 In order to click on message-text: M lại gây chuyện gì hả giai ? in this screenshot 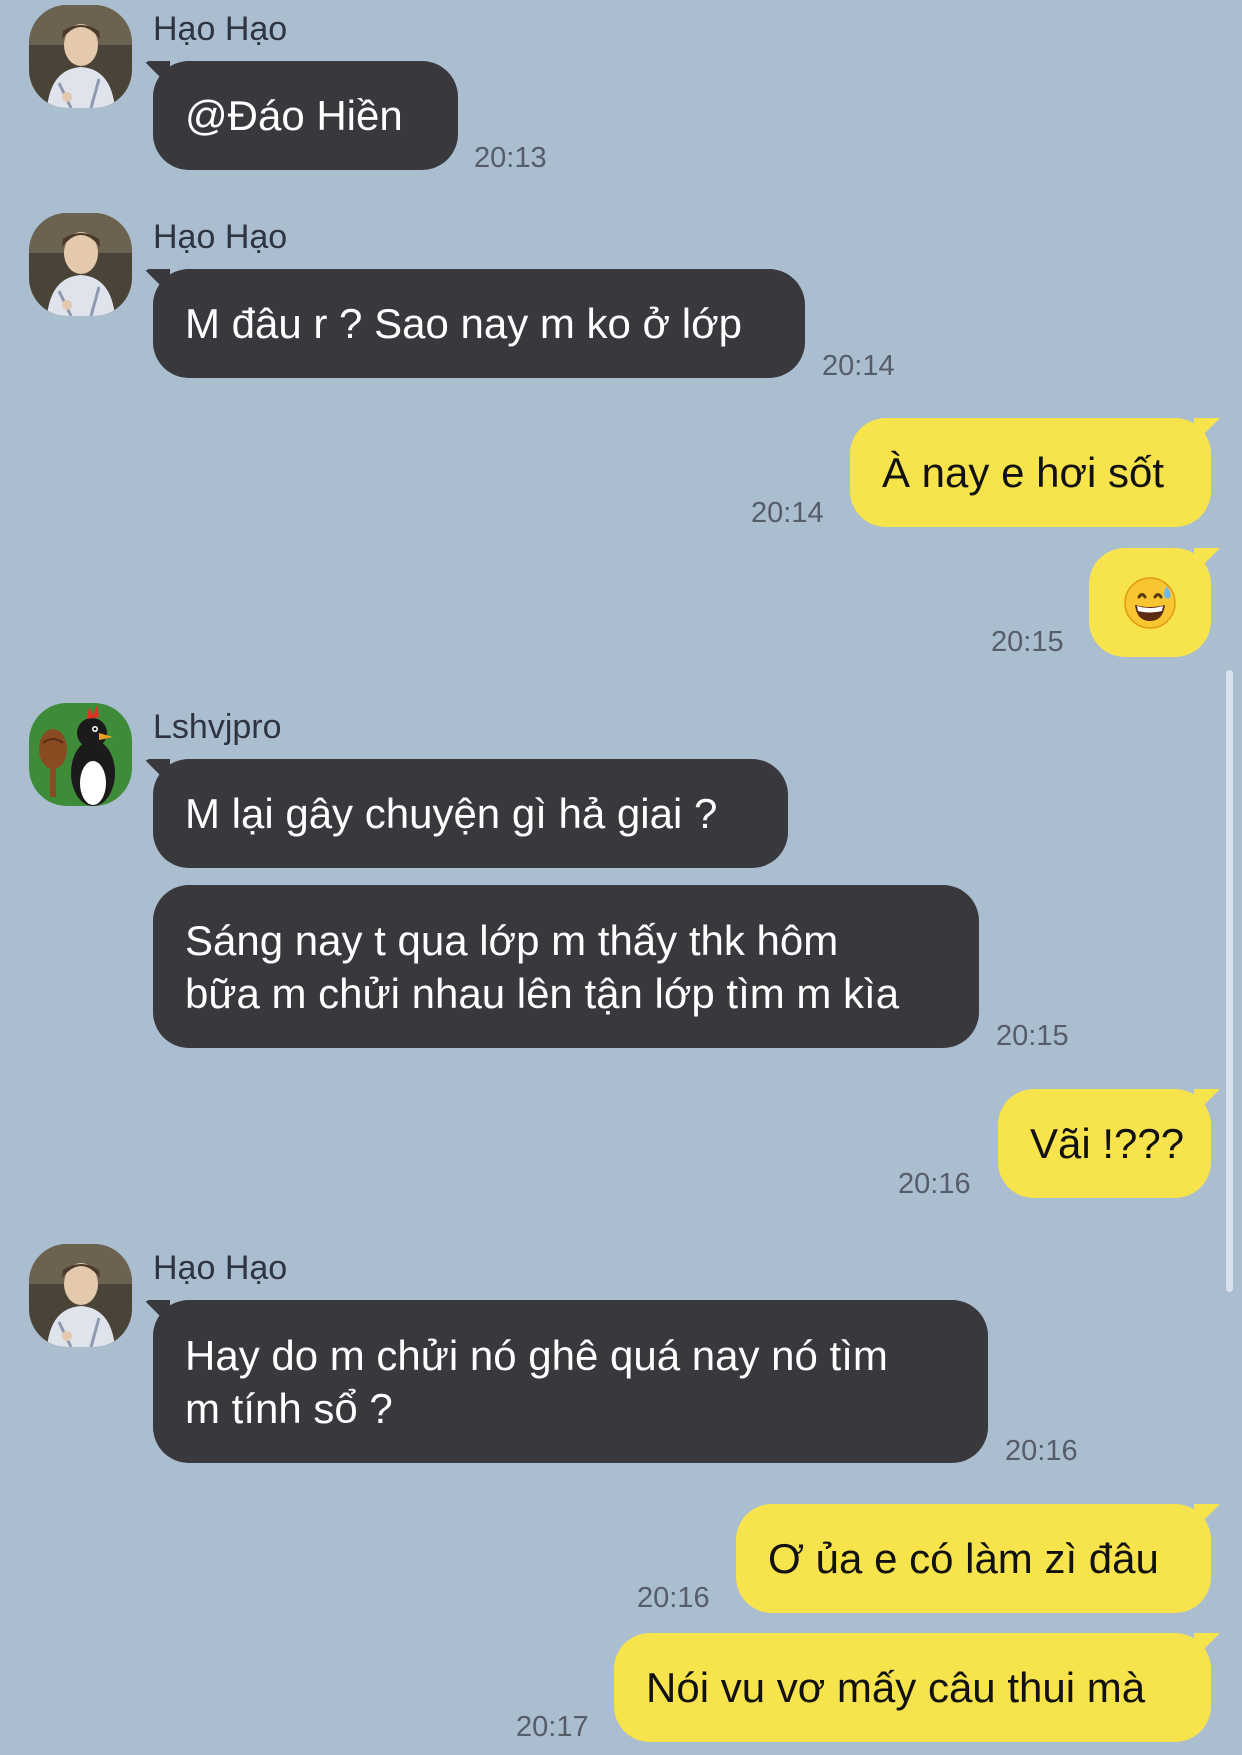, I will do `click(451, 813)`.